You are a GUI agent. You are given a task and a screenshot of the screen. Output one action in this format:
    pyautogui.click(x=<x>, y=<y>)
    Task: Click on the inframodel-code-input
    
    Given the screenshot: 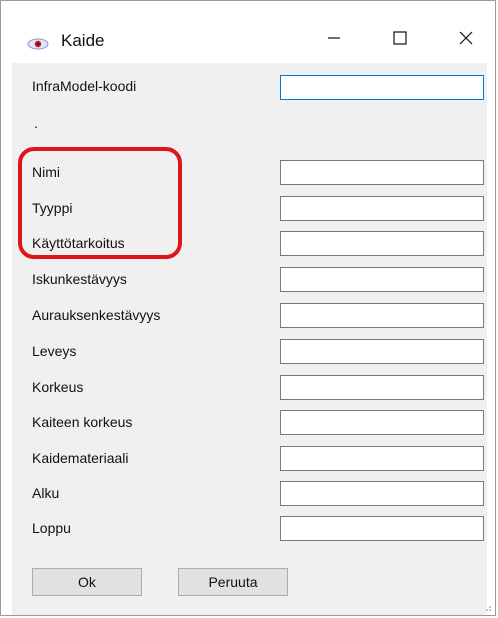 What is the action you would take?
    pyautogui.click(x=382, y=87)
    